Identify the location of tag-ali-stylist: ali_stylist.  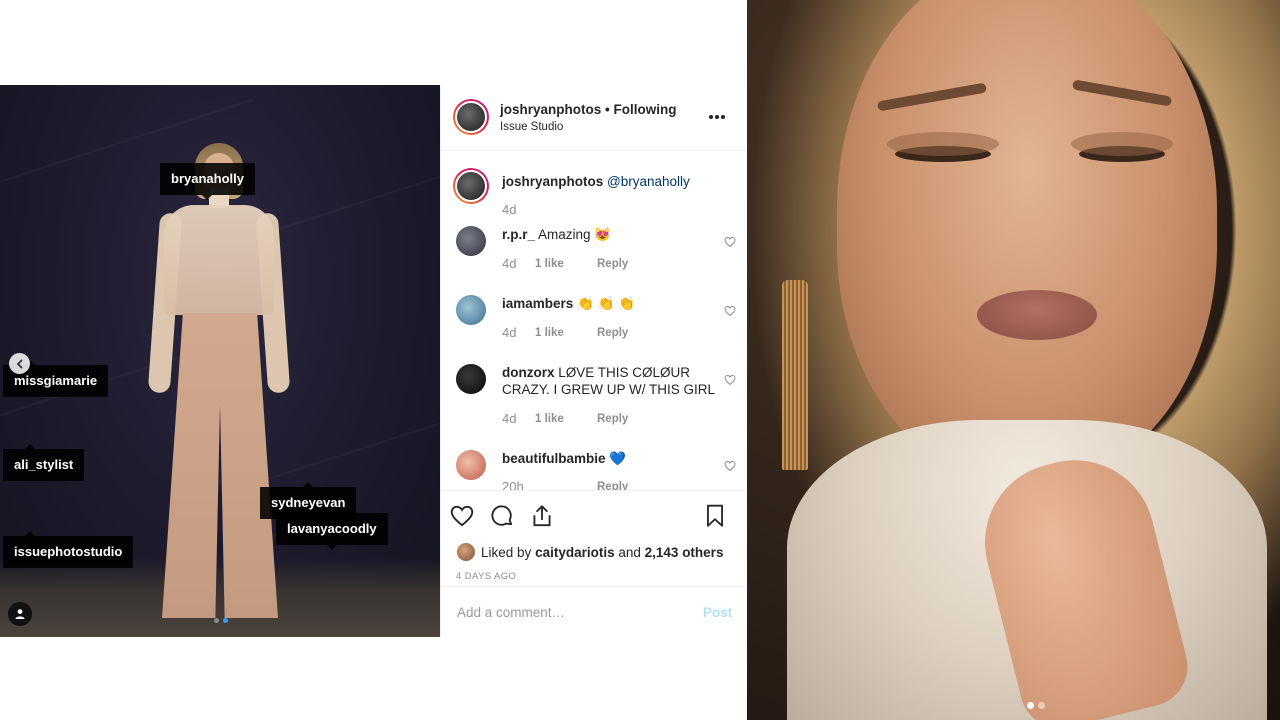
(44, 462).